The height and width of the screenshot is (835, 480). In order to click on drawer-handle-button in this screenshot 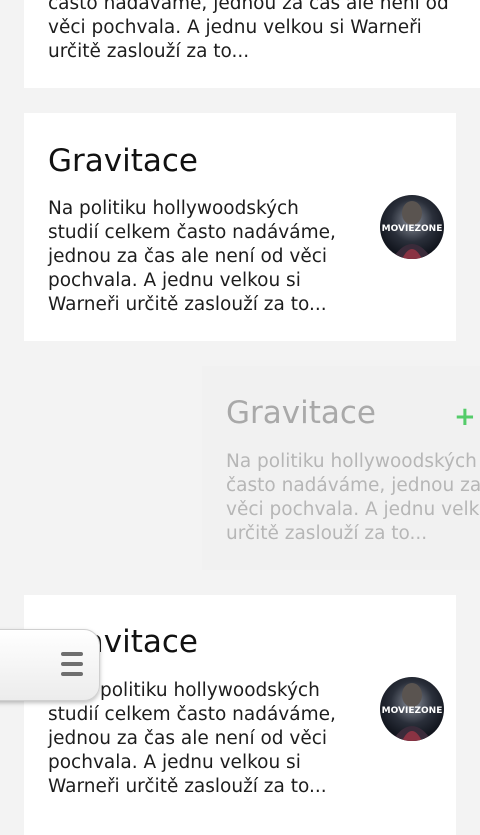, I will do `click(50, 665)`.